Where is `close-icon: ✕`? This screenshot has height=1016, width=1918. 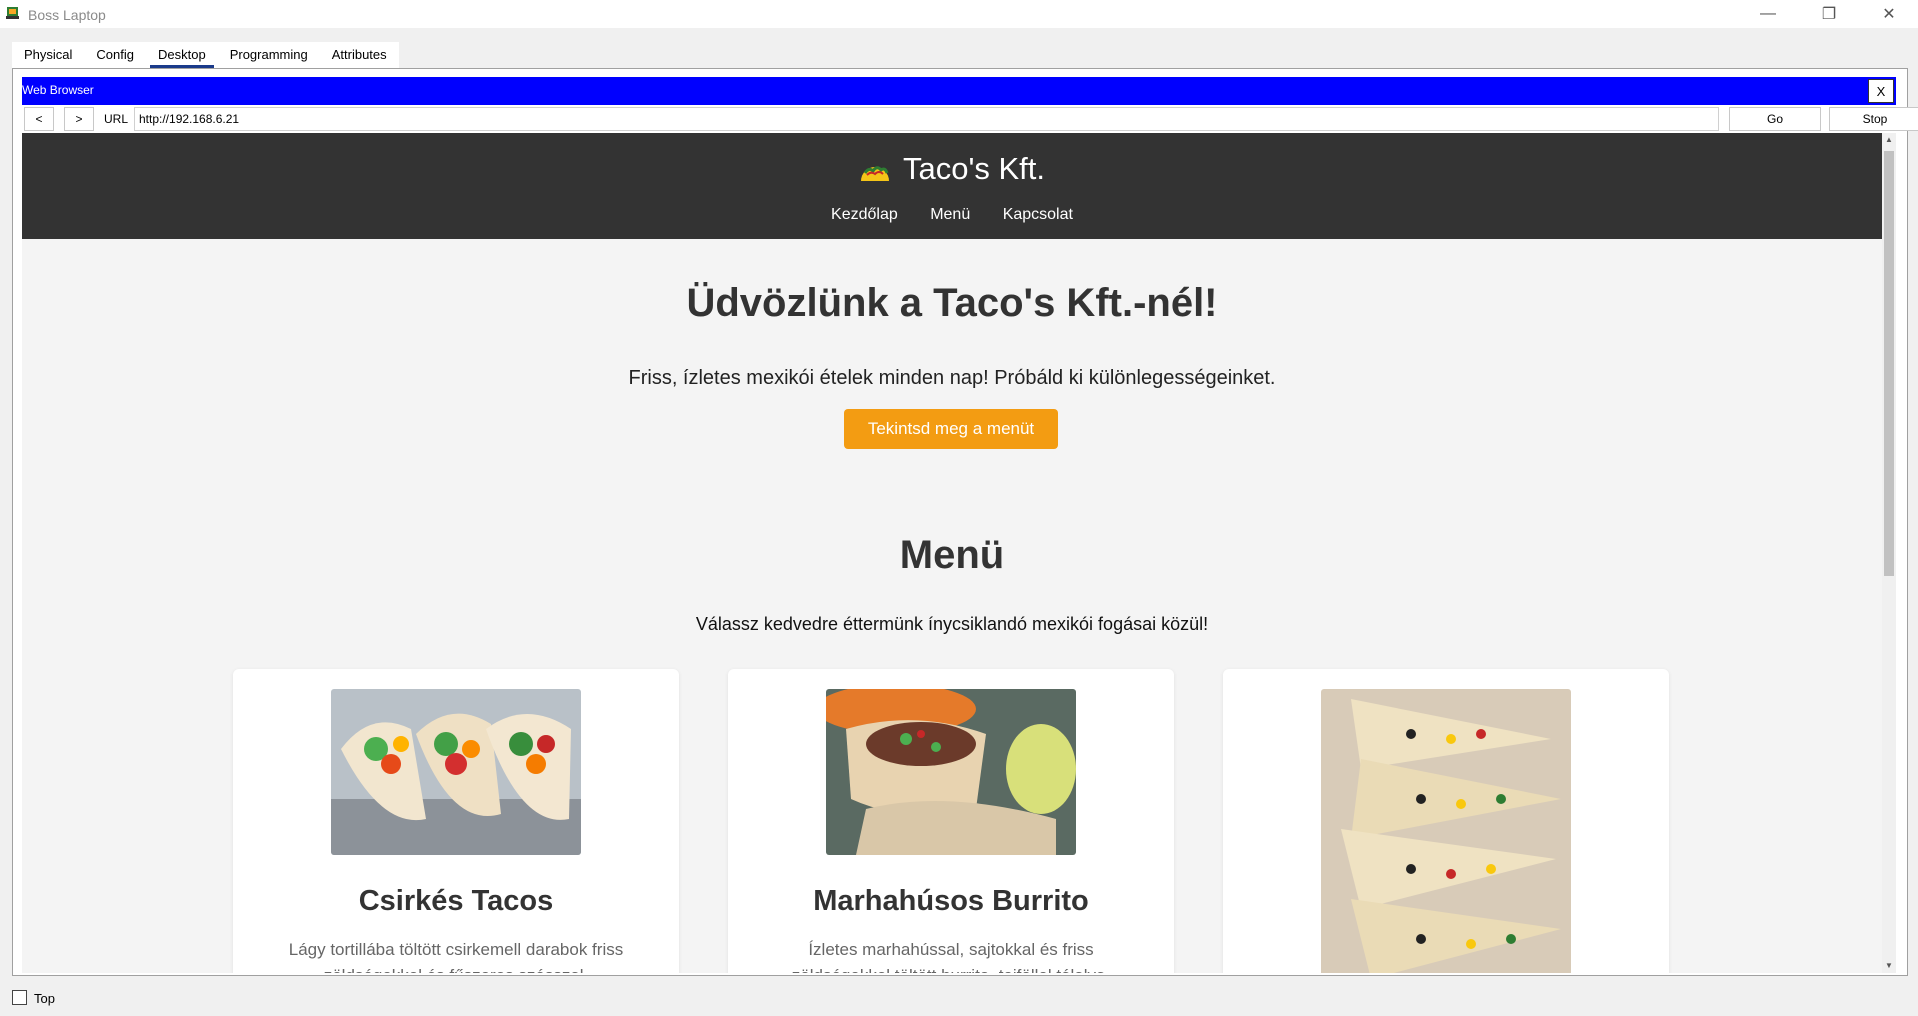 close-icon: ✕ is located at coordinates (1889, 14).